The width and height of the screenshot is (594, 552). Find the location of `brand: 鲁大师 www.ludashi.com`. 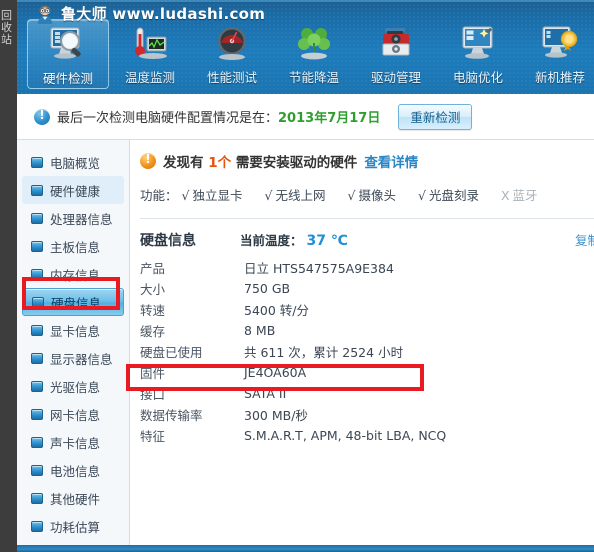

brand: 鲁大师 www.ludashi.com is located at coordinates (150, 13).